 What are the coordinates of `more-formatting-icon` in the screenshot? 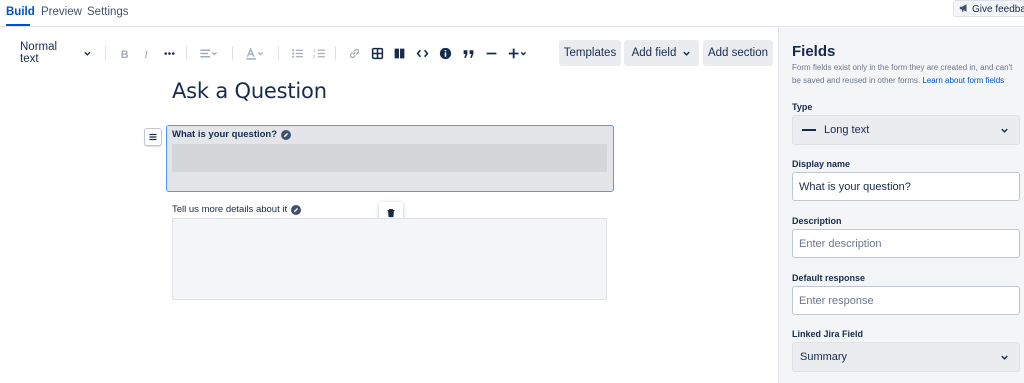 It's located at (169, 53).